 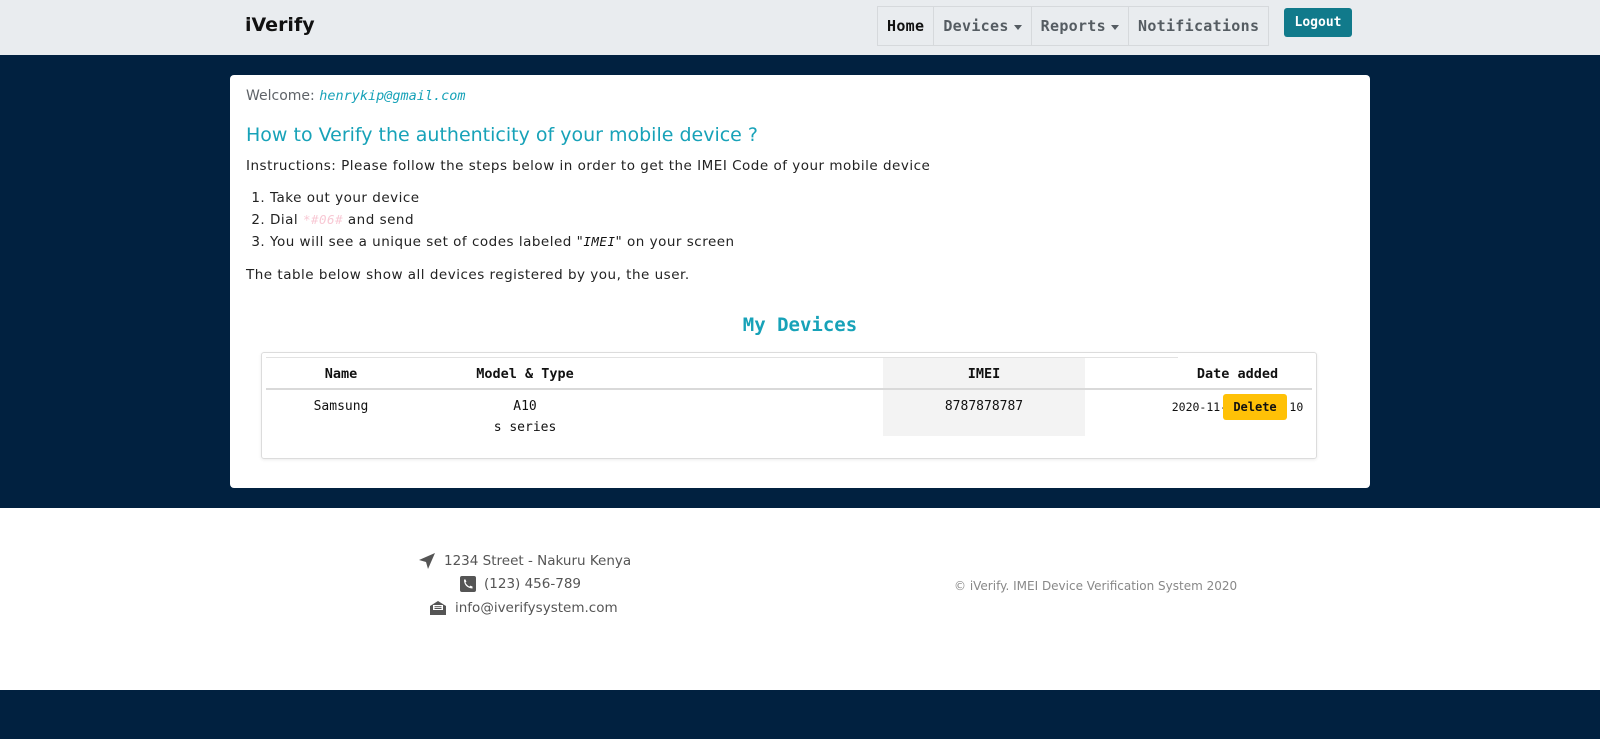 I want to click on cell-name: Samsung, so click(x=341, y=406).